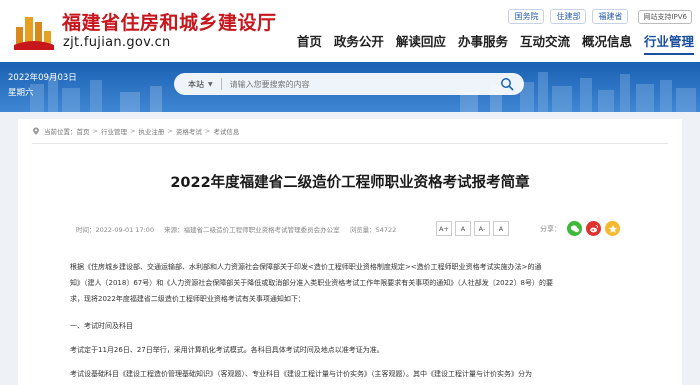 The height and width of the screenshot is (385, 700). I want to click on nav-interaction: 互动交流, so click(545, 43).